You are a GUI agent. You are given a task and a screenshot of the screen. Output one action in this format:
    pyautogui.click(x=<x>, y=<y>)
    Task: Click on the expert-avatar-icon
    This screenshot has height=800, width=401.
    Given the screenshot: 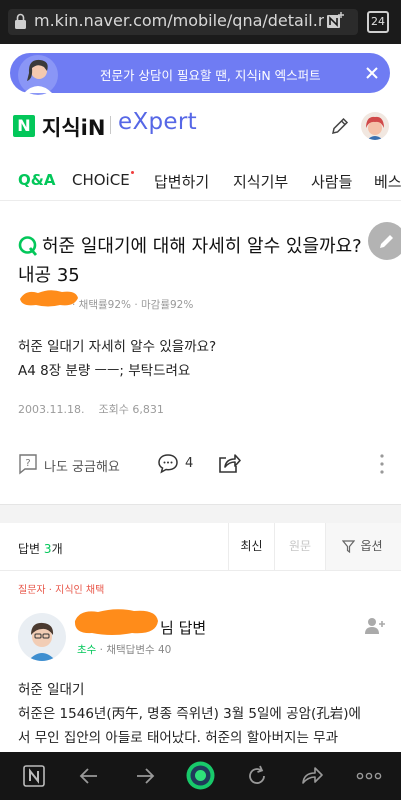 What is the action you would take?
    pyautogui.click(x=38, y=75)
    